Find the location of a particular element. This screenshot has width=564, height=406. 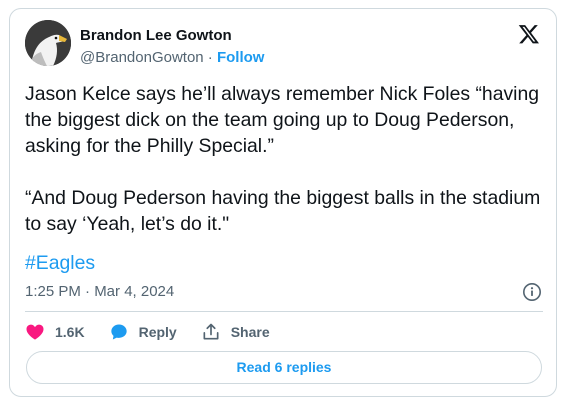

avatar is located at coordinates (48, 43).